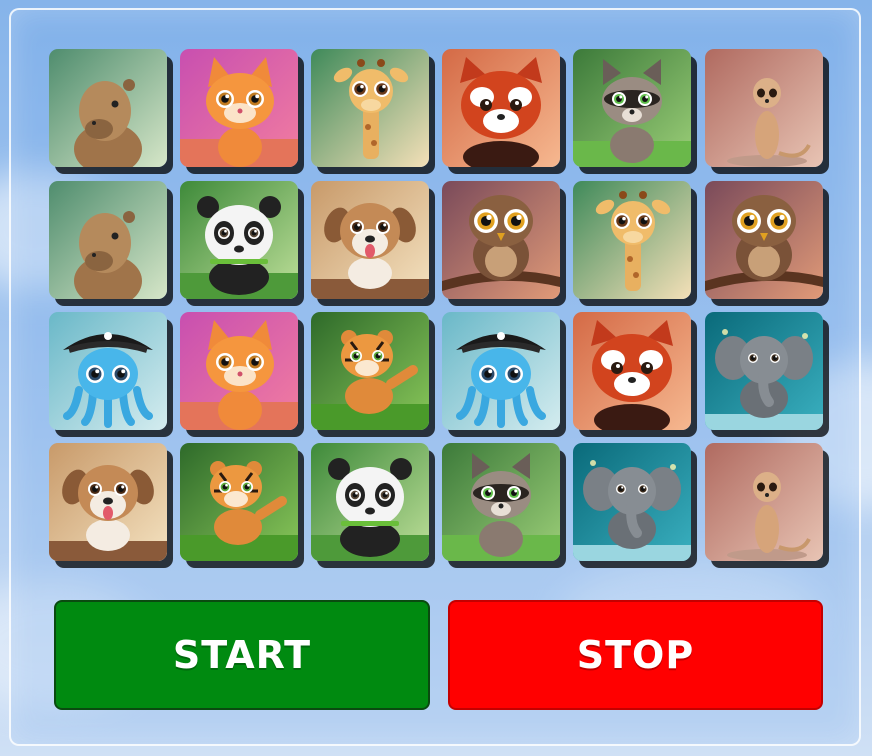 This screenshot has height=756, width=872. What do you see at coordinates (635, 655) in the screenshot?
I see `stop-button: STOP` at bounding box center [635, 655].